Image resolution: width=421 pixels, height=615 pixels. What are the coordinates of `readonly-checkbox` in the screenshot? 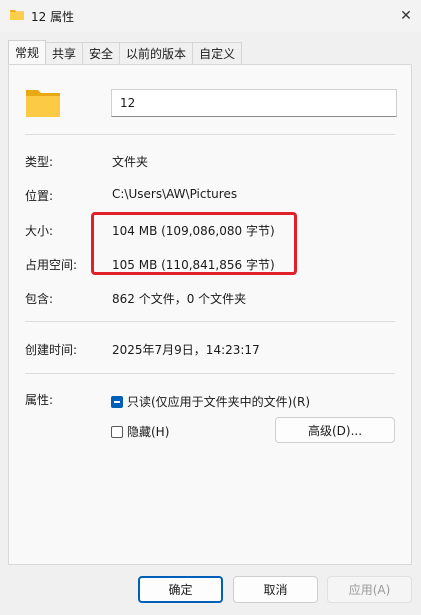 It's located at (117, 401).